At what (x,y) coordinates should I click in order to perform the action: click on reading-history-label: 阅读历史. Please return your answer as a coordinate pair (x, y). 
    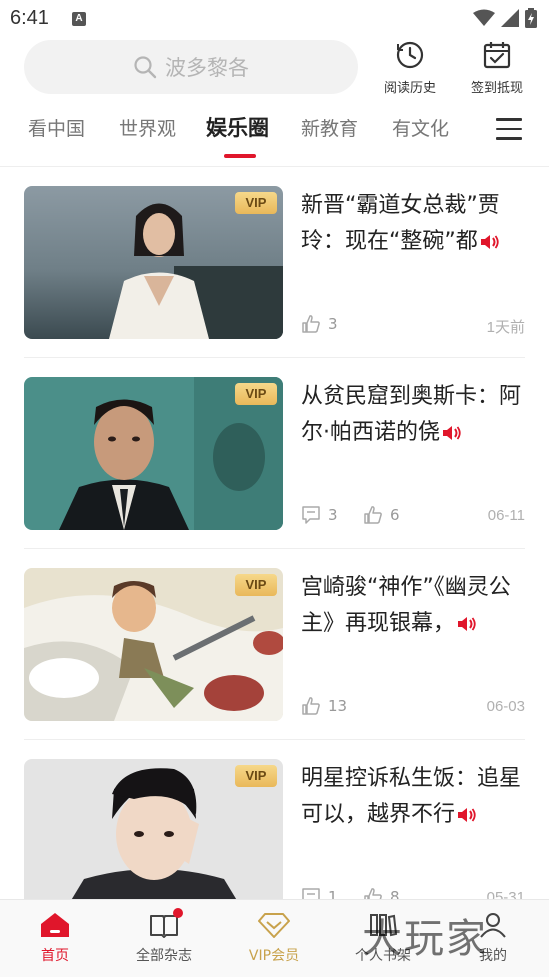
    Looking at the image, I should click on (409, 88).